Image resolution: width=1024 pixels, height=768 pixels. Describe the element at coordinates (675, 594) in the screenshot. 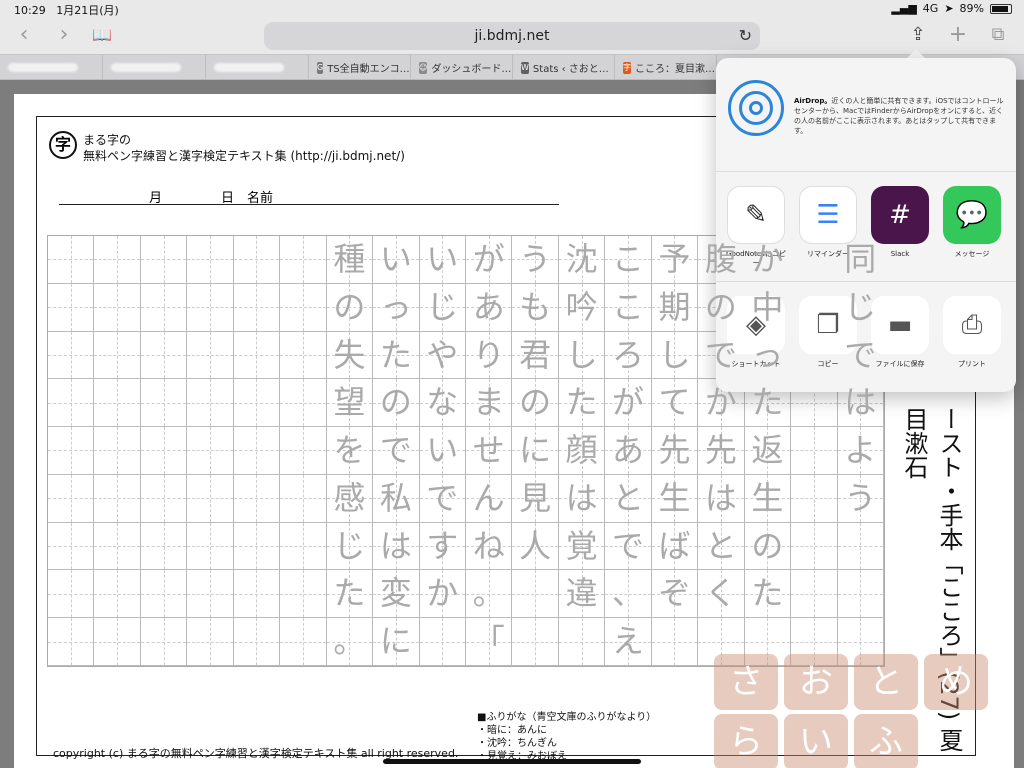

I see `grid-cell: ぞ` at that location.